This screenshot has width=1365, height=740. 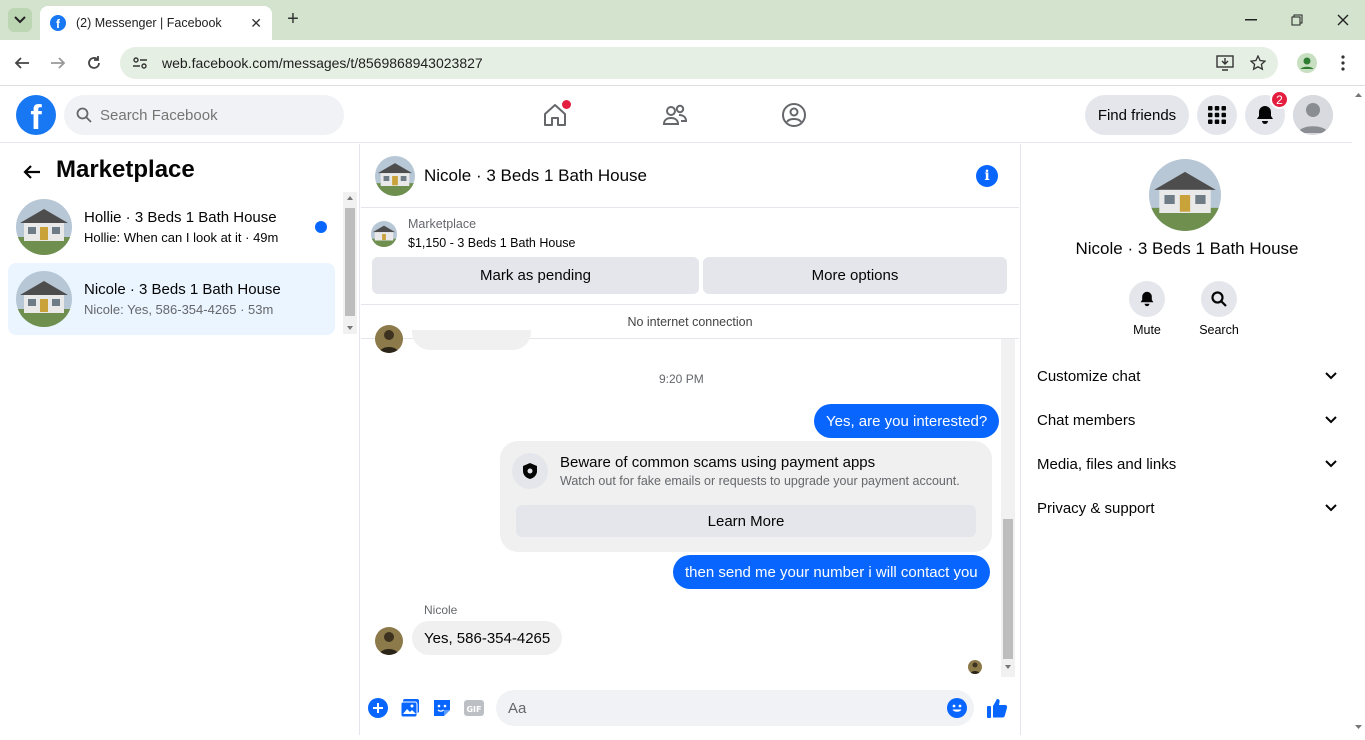 I want to click on close-window-button, so click(x=1343, y=20).